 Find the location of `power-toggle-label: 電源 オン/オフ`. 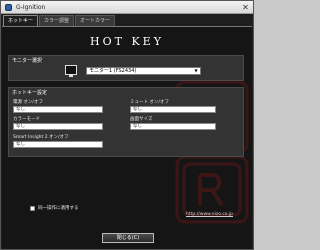

power-toggle-label: 電源 オン/オフ is located at coordinates (28, 102).